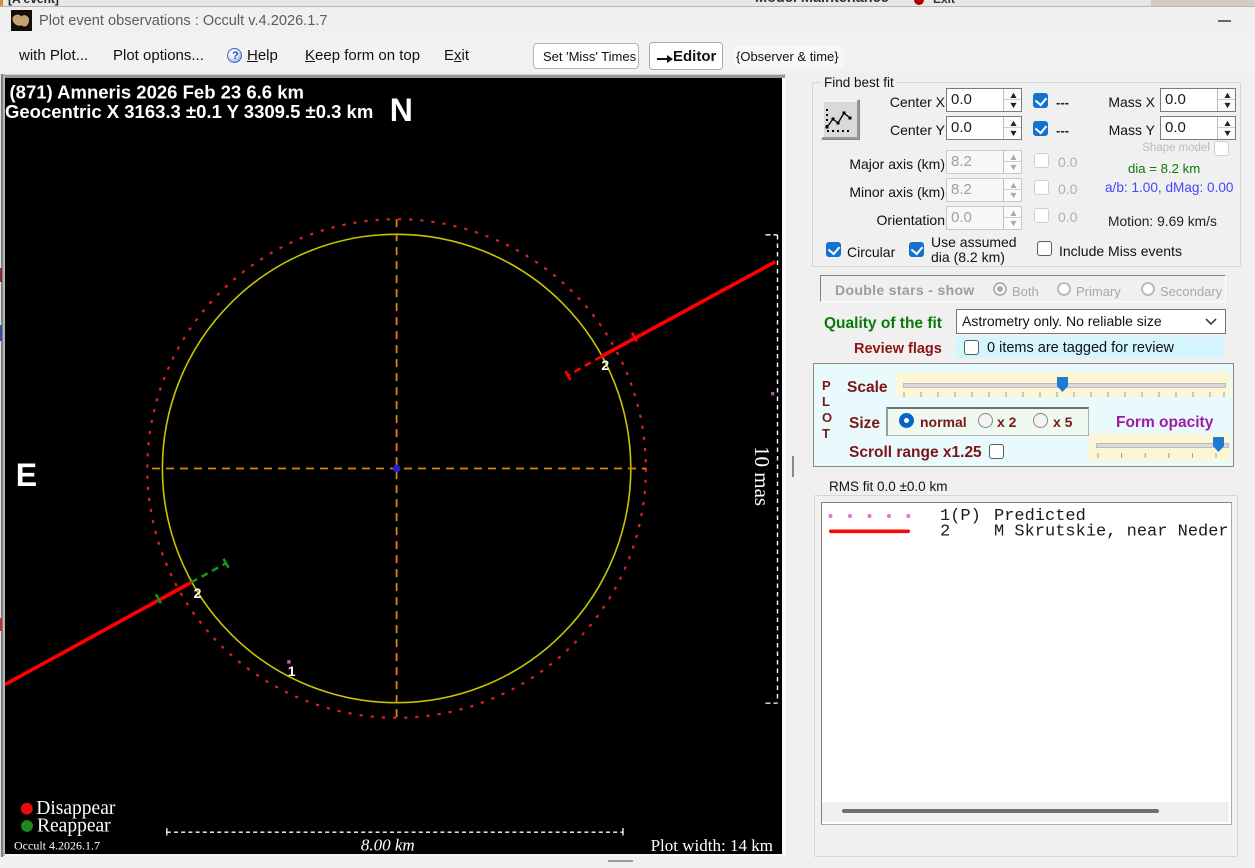 The width and height of the screenshot is (1255, 868). What do you see at coordinates (712, 845) in the screenshot?
I see `svg-text: Plot width: 14 km` at bounding box center [712, 845].